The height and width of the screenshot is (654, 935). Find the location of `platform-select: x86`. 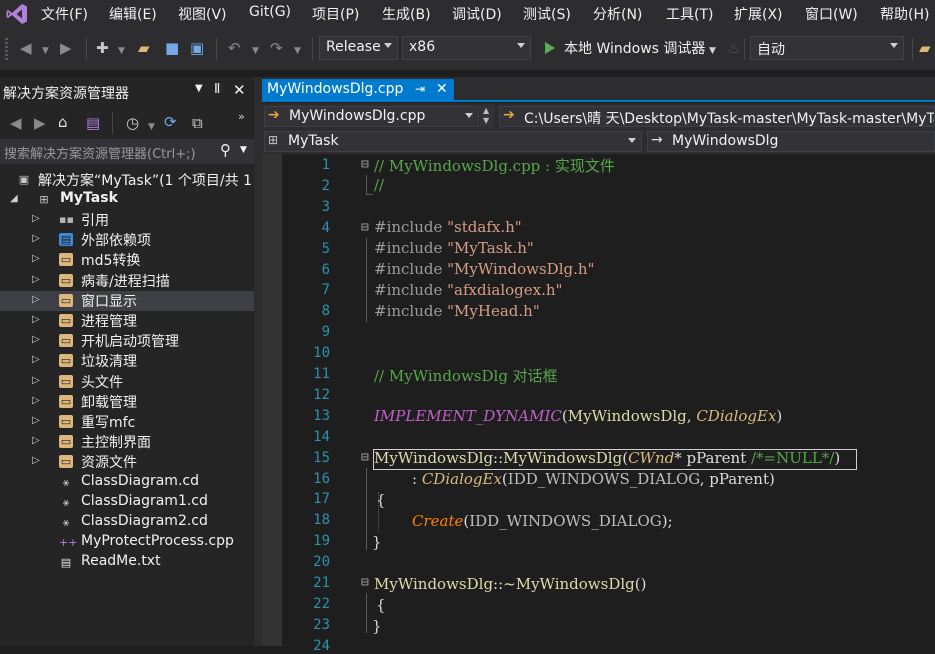

platform-select: x86 is located at coordinates (466, 48).